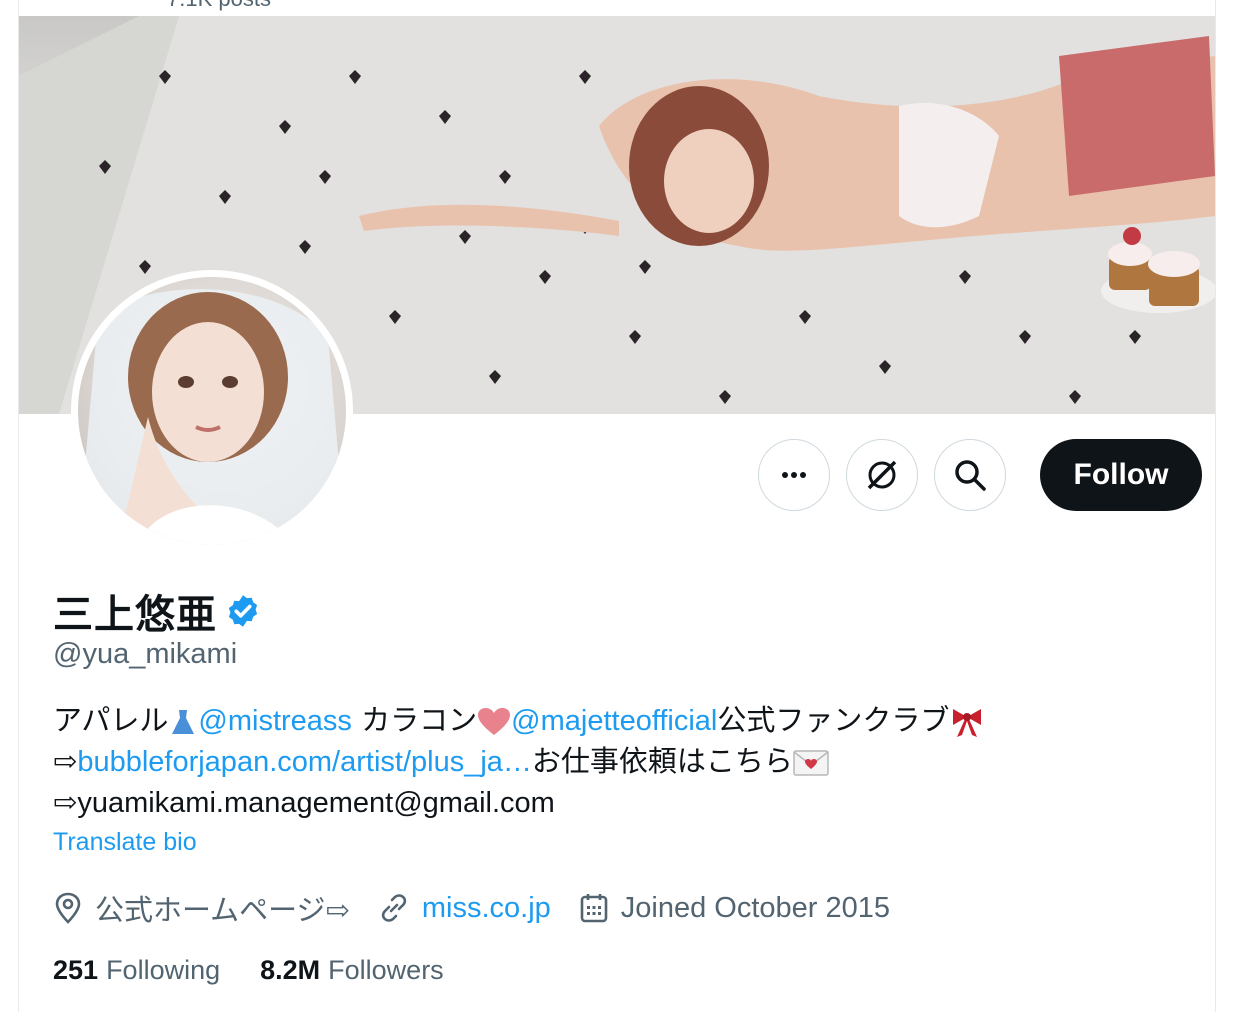 The image size is (1242, 1012). I want to click on search-button, so click(970, 475).